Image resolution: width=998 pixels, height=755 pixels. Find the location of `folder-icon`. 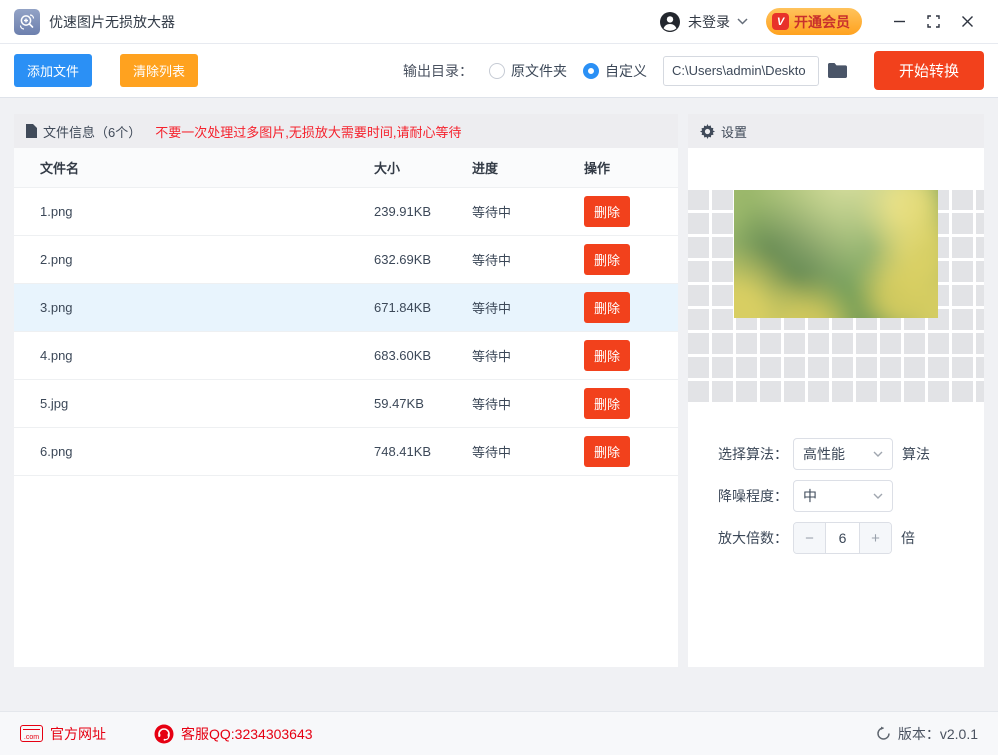

folder-icon is located at coordinates (837, 70).